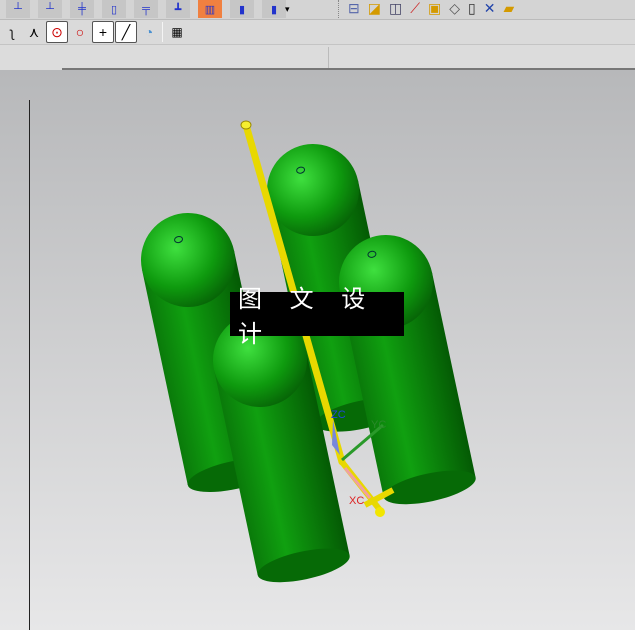  I want to click on watermark-banner: 图 文 设 计, so click(317, 316).